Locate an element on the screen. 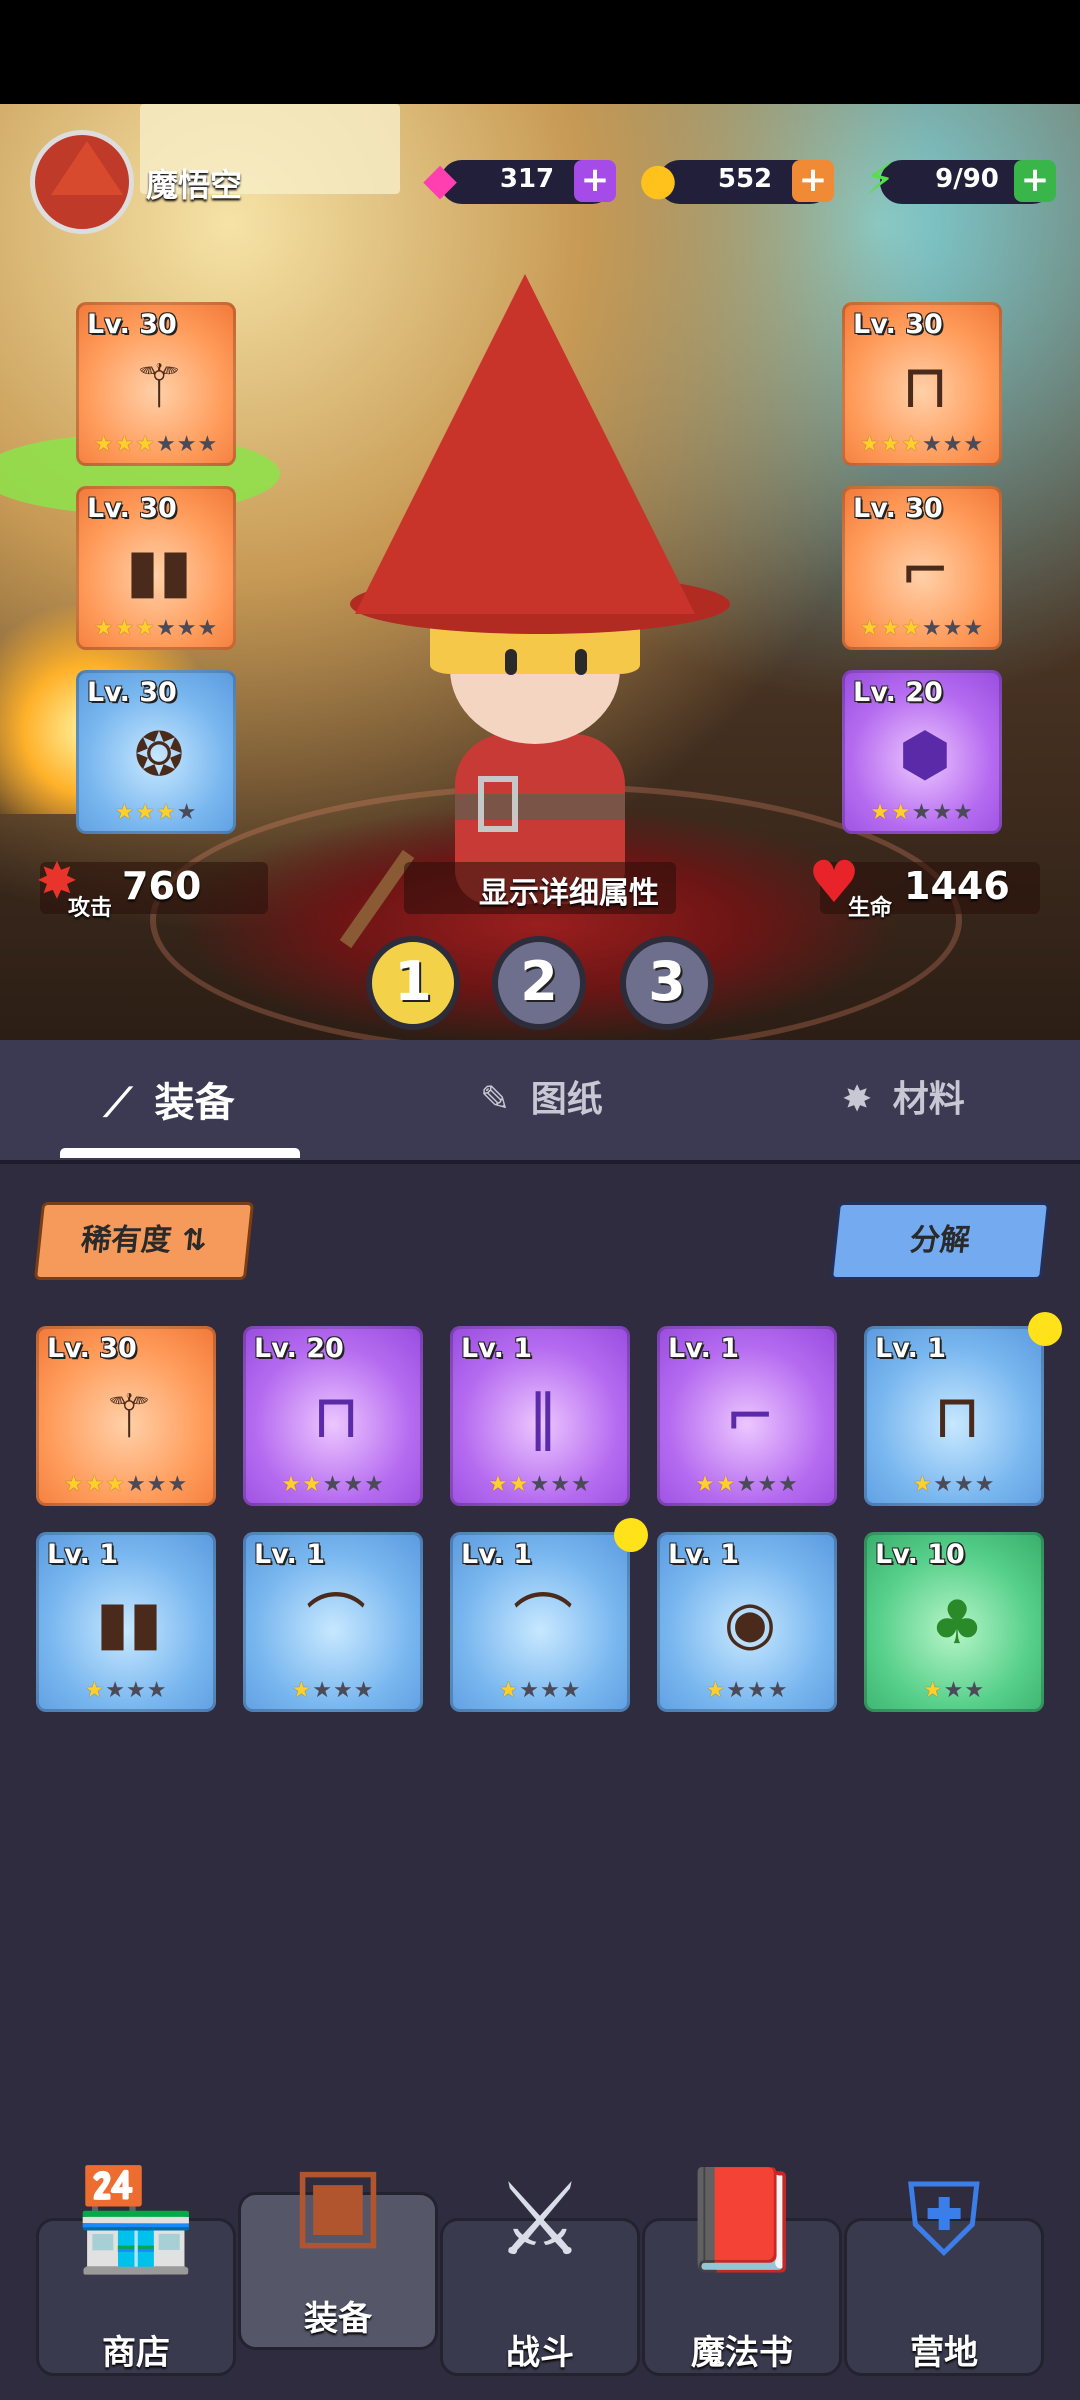 Image resolution: width=1080 pixels, height=2400 pixels. wizard-hat-icon is located at coordinates (87, 168).